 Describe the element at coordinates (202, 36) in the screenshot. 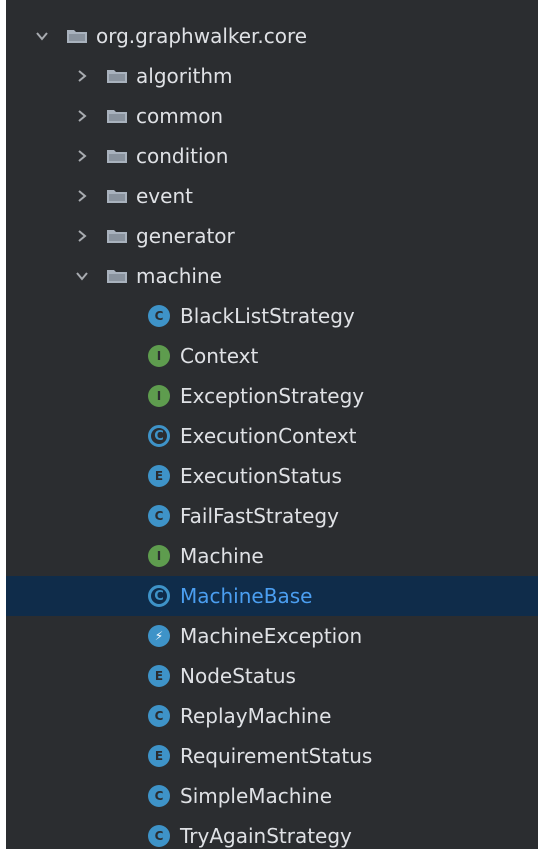

I see `tree-node-label: org.graphwalker.core` at that location.